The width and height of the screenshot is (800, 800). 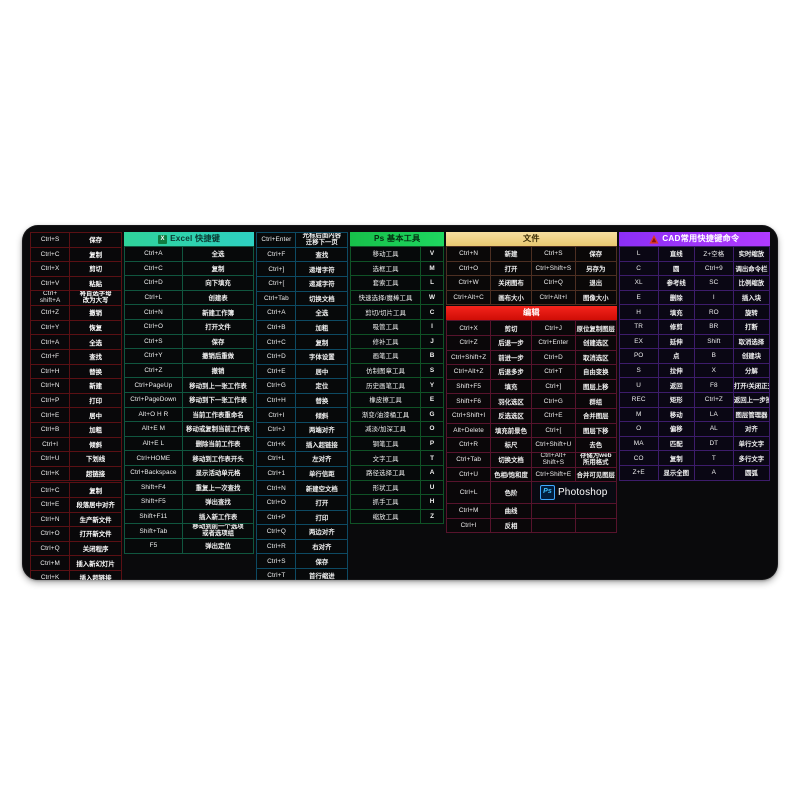 I want to click on shortcut-value: 后退一步, so click(x=511, y=342).